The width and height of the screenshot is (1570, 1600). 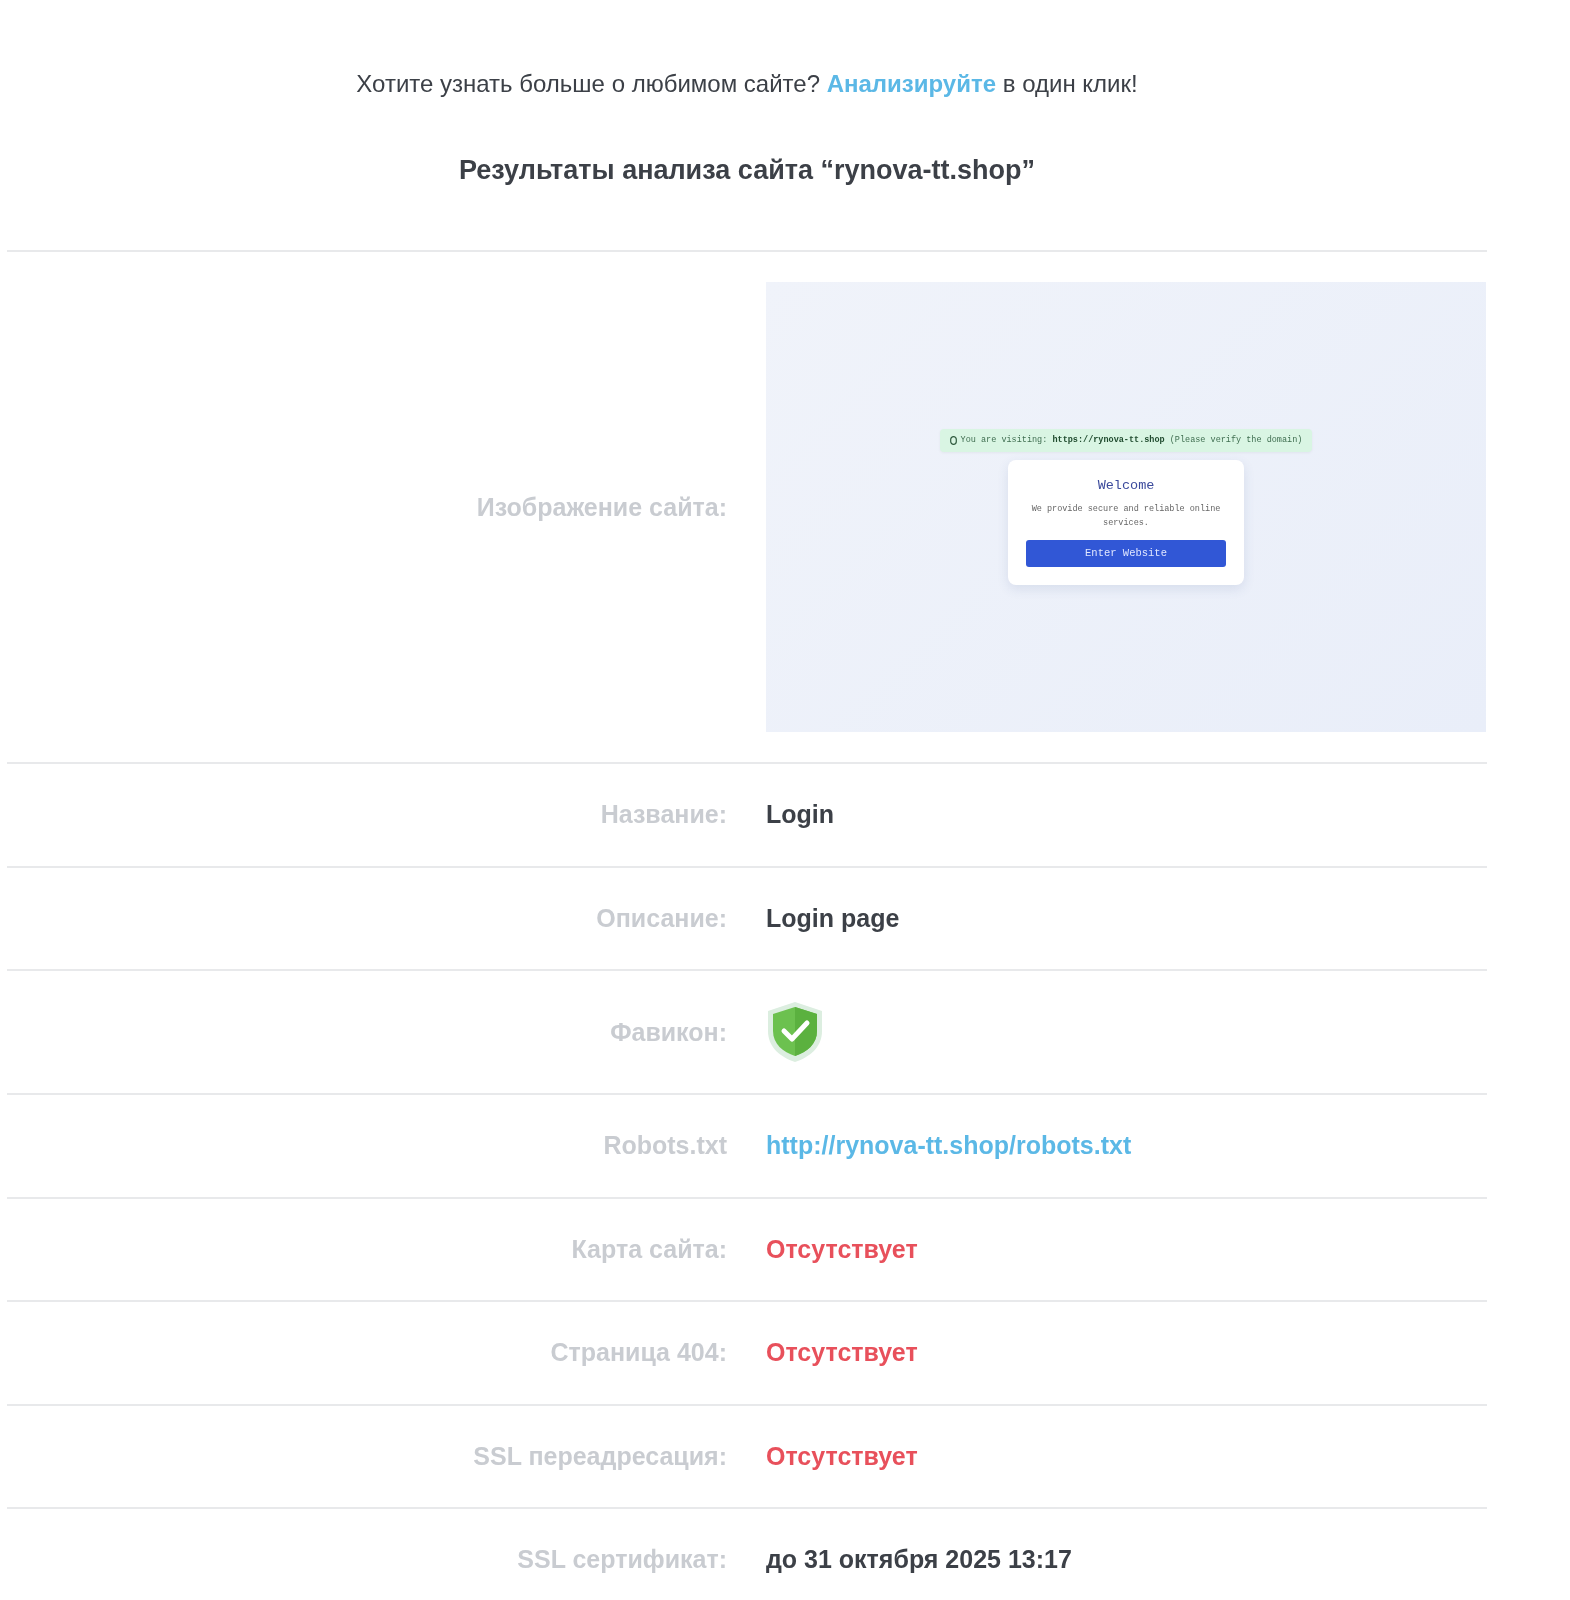 What do you see at coordinates (919, 1560) in the screenshot?
I see `field-value: до 31 октября 2025 13:17` at bounding box center [919, 1560].